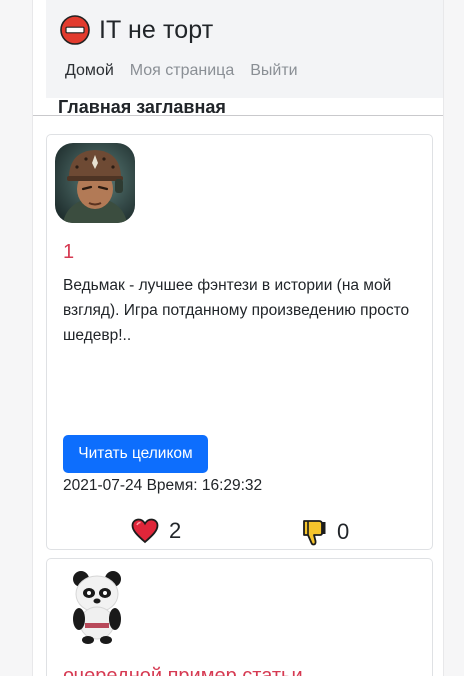 The height and width of the screenshot is (676, 464). Describe the element at coordinates (314, 533) in the screenshot. I see `thumbs-down-icon` at that location.